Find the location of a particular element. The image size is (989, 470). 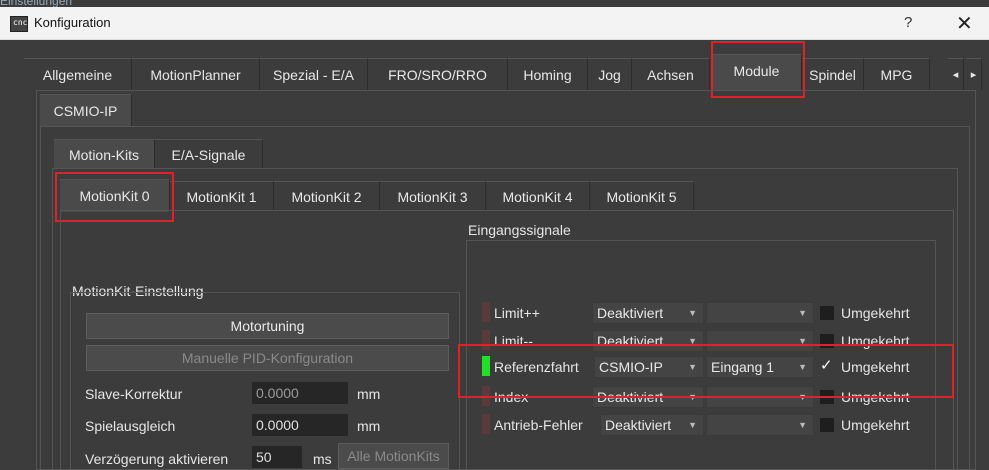

limit-plus-source-select: Deaktiviert ▼ is located at coordinates (648, 313).